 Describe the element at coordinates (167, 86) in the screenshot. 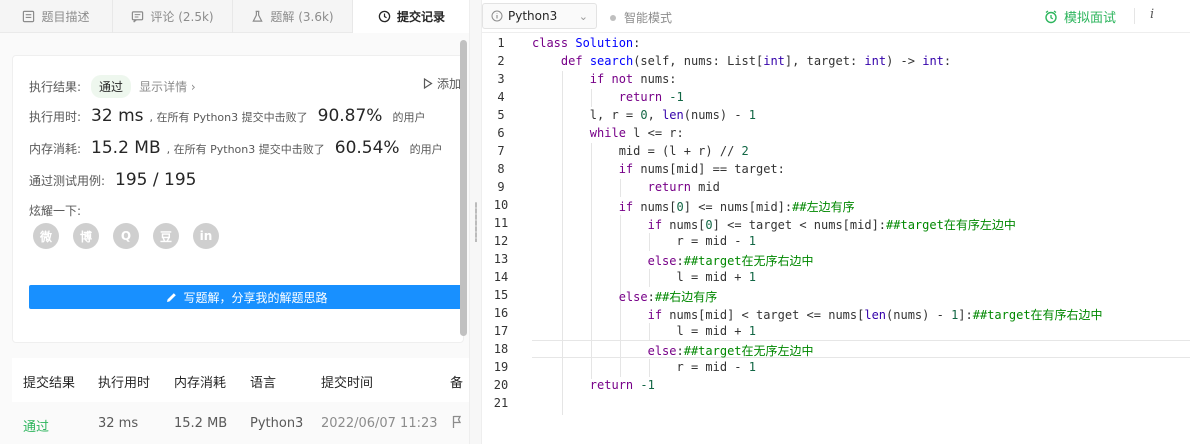

I see `show-details-link: 显示详情 ›` at that location.